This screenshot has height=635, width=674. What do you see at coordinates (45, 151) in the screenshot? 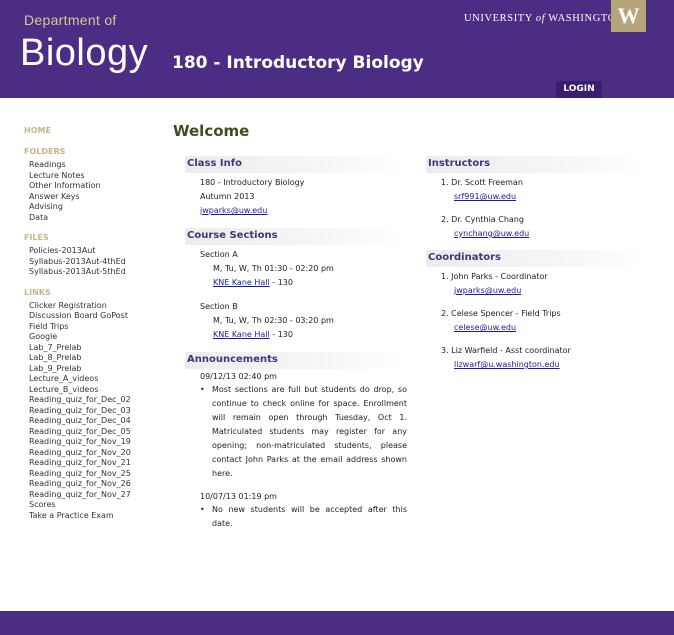
I see `sidebar-folders-heading: FOLDERS` at bounding box center [45, 151].